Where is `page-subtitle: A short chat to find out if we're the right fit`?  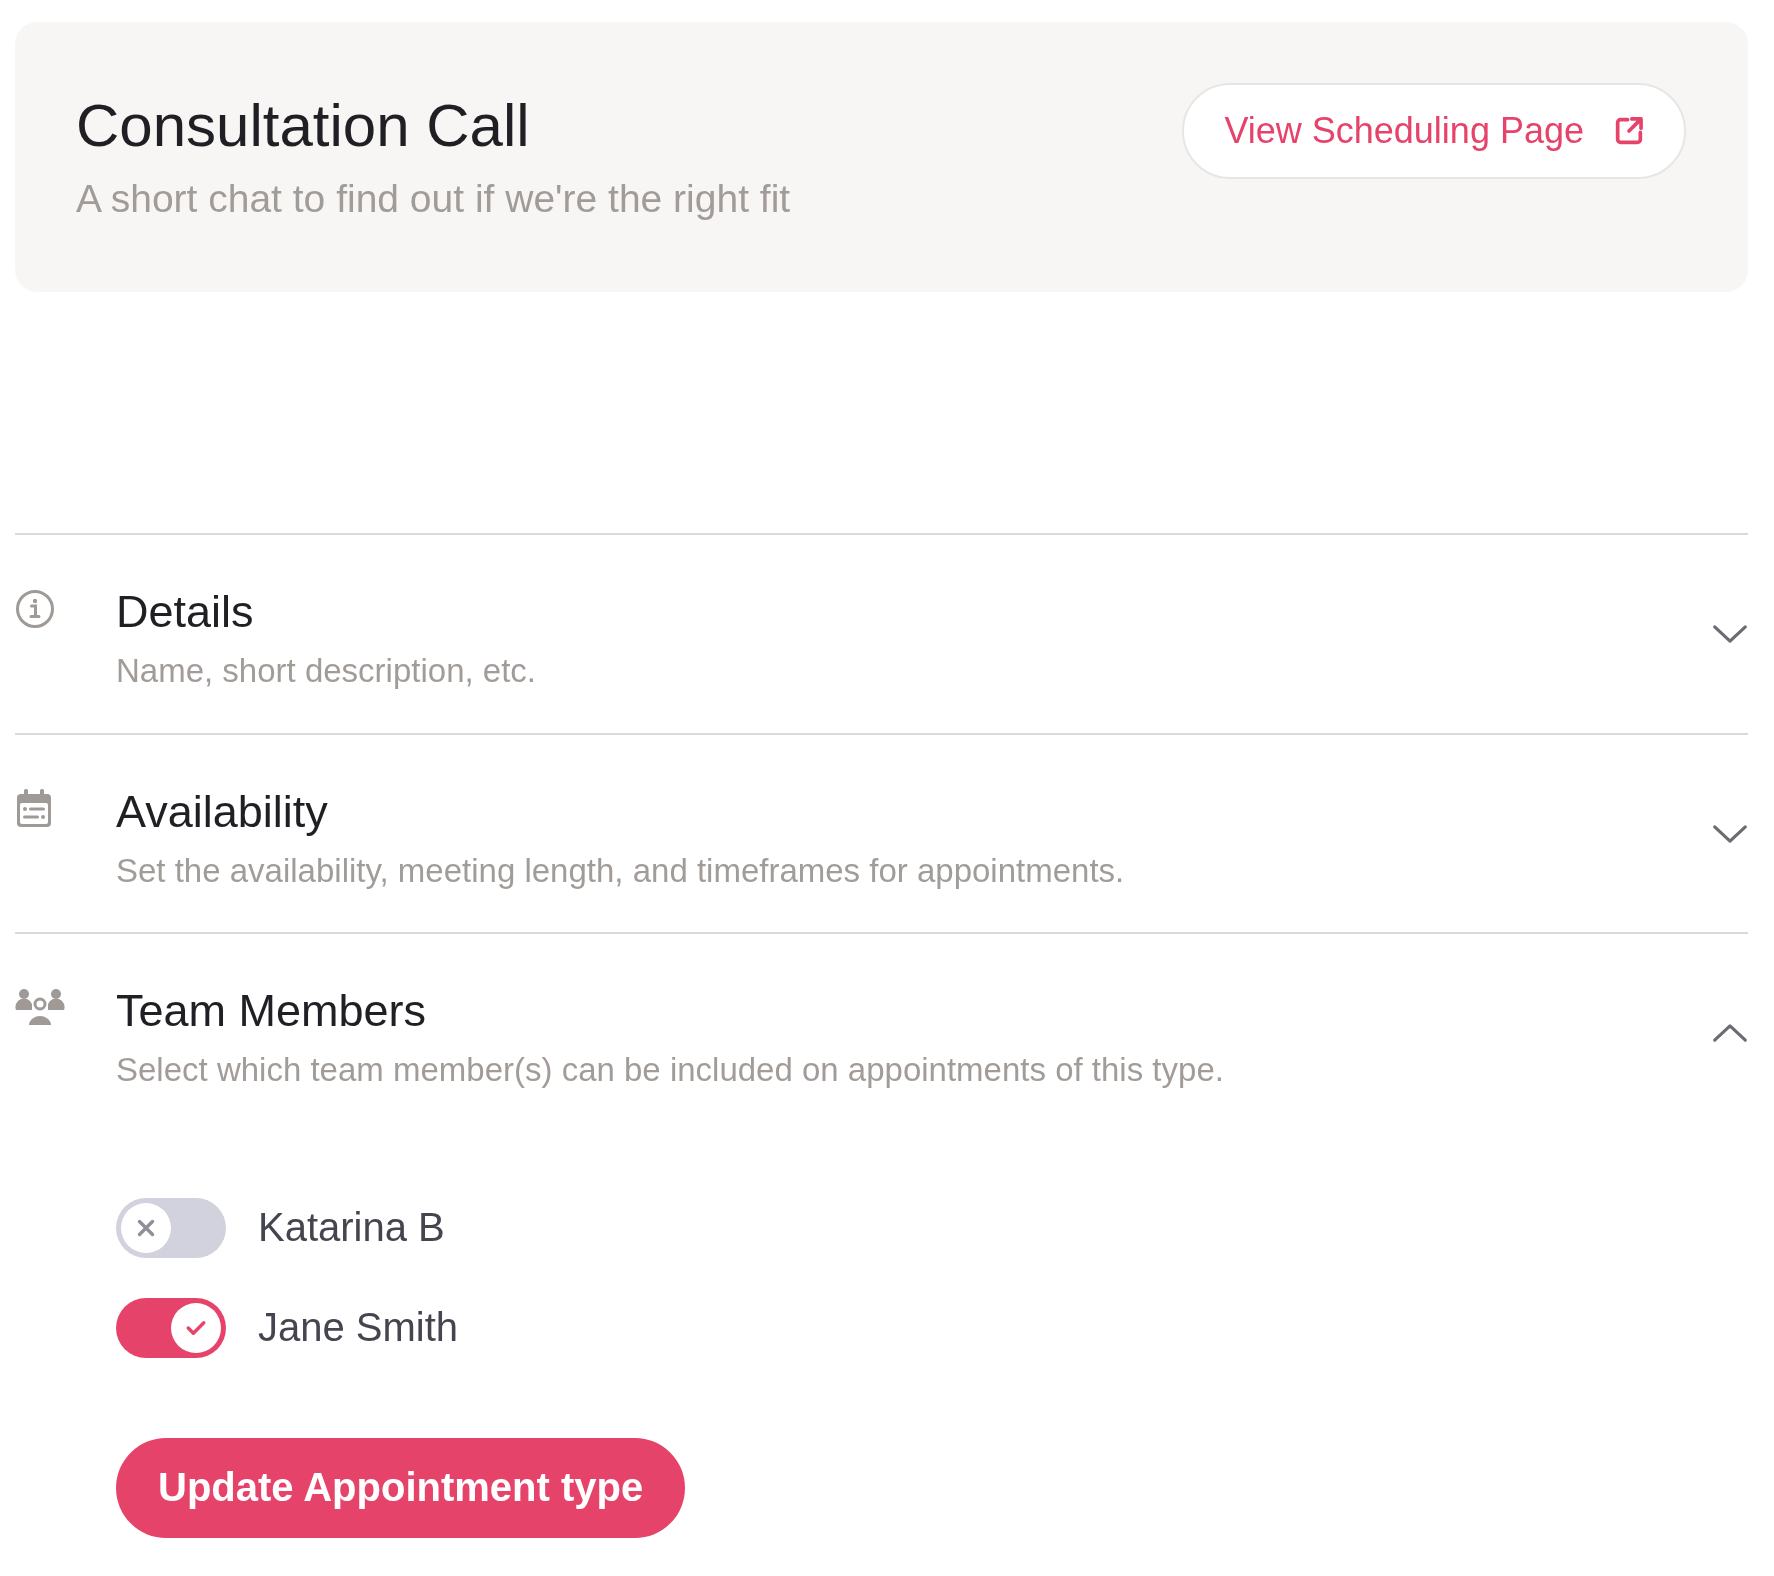
page-subtitle: A short chat to find out if we're the right fit is located at coordinates (433, 199).